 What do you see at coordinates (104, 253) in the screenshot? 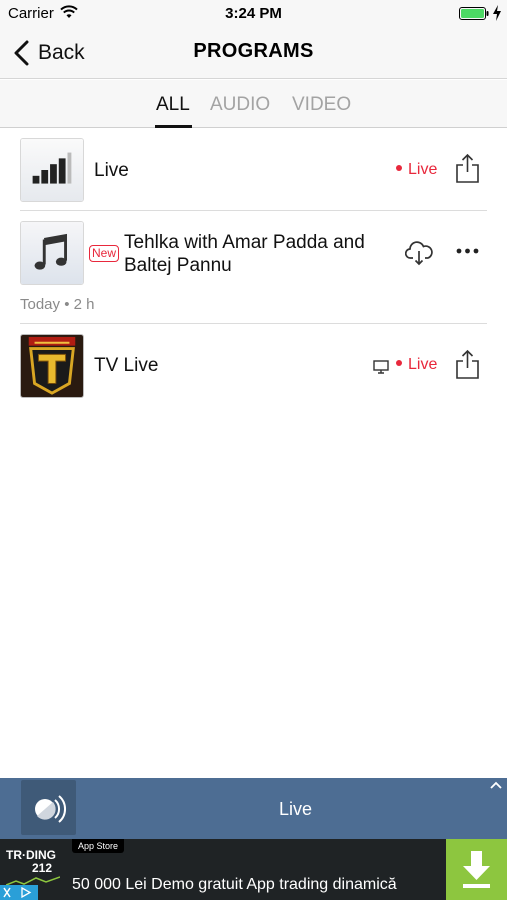
I see `new-badge: New` at bounding box center [104, 253].